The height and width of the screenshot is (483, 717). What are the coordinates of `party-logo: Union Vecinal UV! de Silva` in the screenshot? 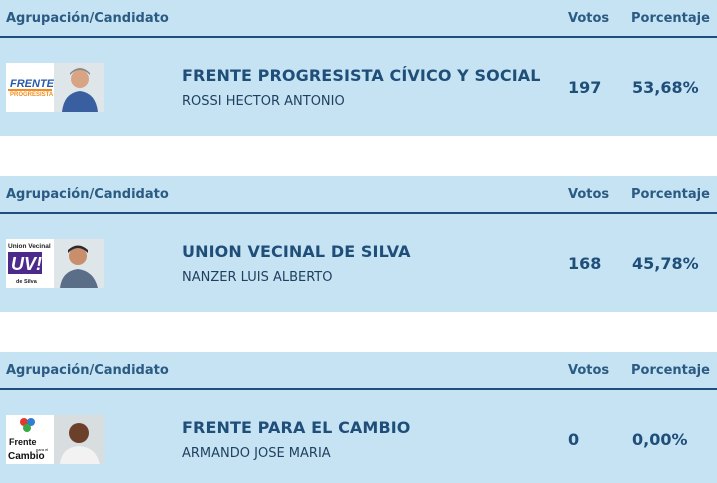 It's located at (55, 263).